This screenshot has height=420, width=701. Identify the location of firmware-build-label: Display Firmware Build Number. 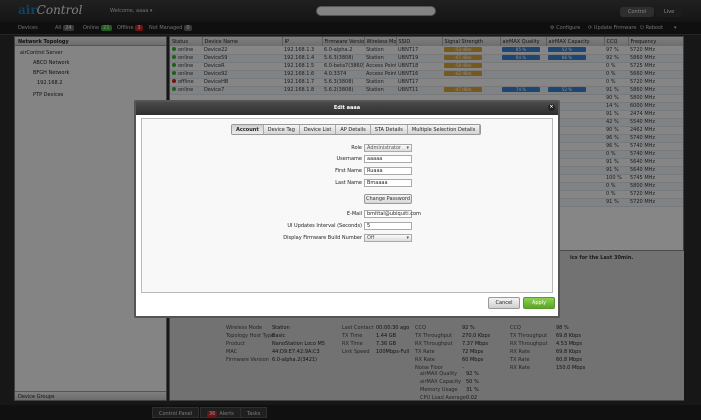
(322, 238).